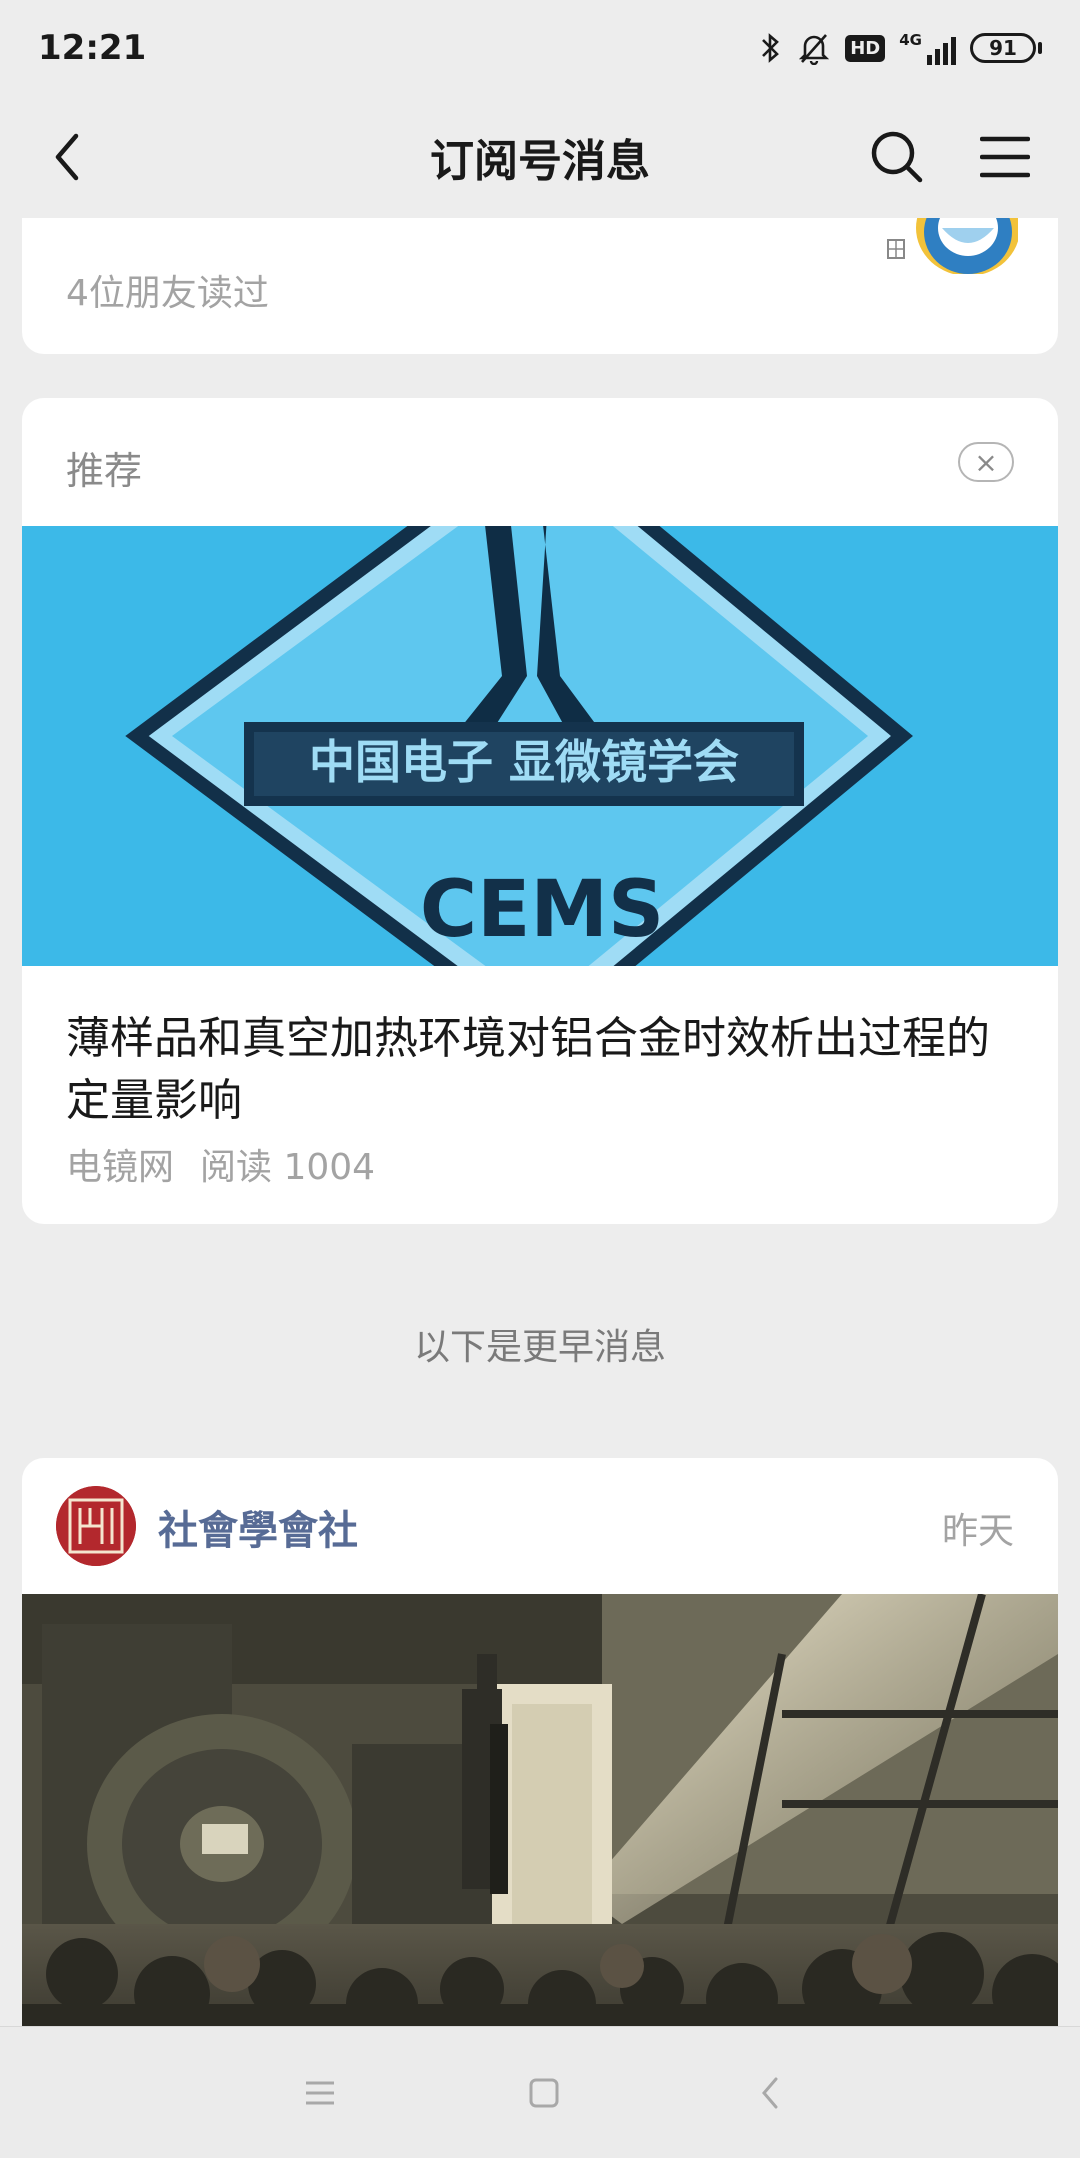 Image resolution: width=1080 pixels, height=2158 pixels. What do you see at coordinates (540, 48) in the screenshot?
I see `status-bar: 12:21 HD 4G 91` at bounding box center [540, 48].